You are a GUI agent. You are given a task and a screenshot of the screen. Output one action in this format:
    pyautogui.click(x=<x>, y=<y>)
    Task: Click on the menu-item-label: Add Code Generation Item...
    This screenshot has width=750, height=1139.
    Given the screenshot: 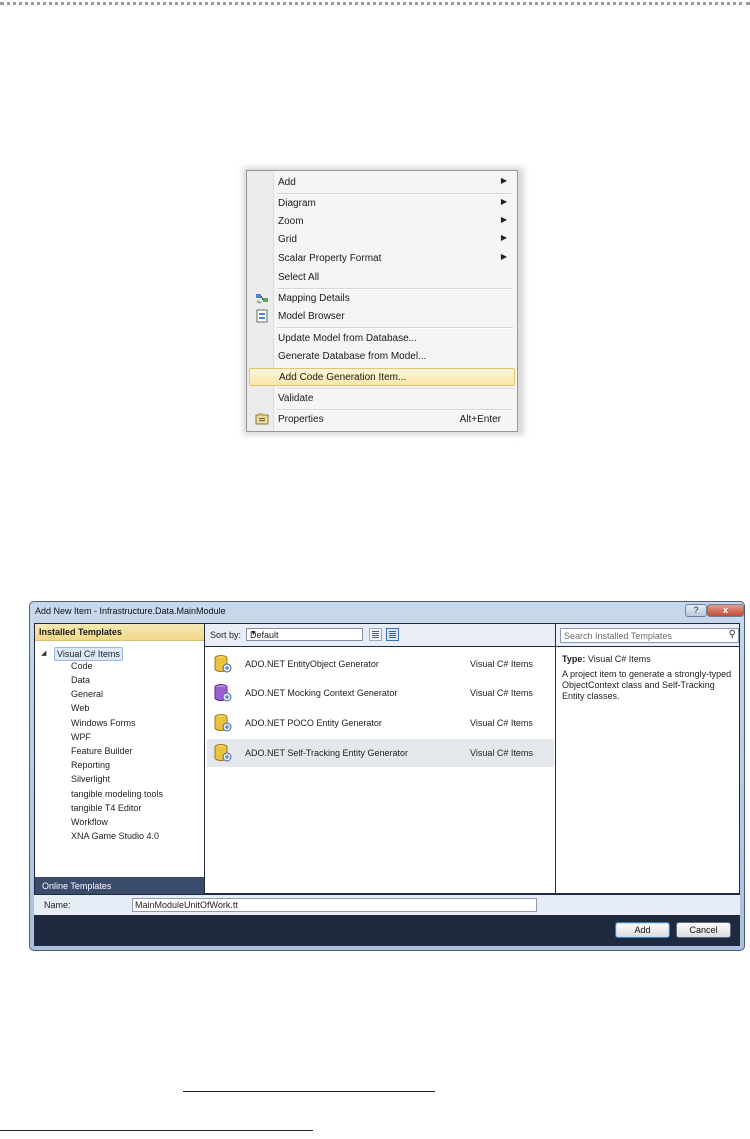 What is the action you would take?
    pyautogui.click(x=343, y=377)
    